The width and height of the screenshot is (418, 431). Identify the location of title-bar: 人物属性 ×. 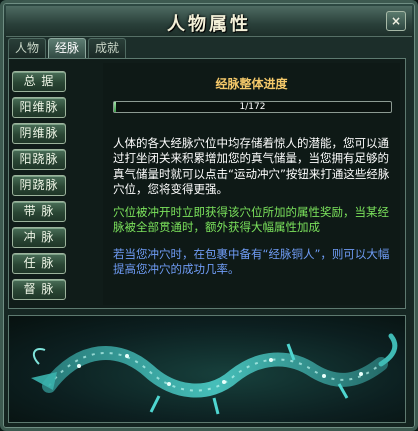
(209, 21).